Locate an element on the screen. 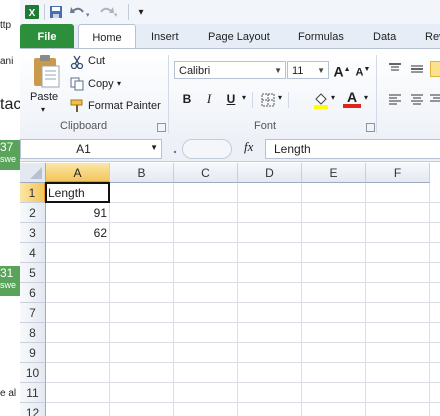 The height and width of the screenshot is (416, 440). group-label-clipboard: Clipboard is located at coordinates (84, 126).